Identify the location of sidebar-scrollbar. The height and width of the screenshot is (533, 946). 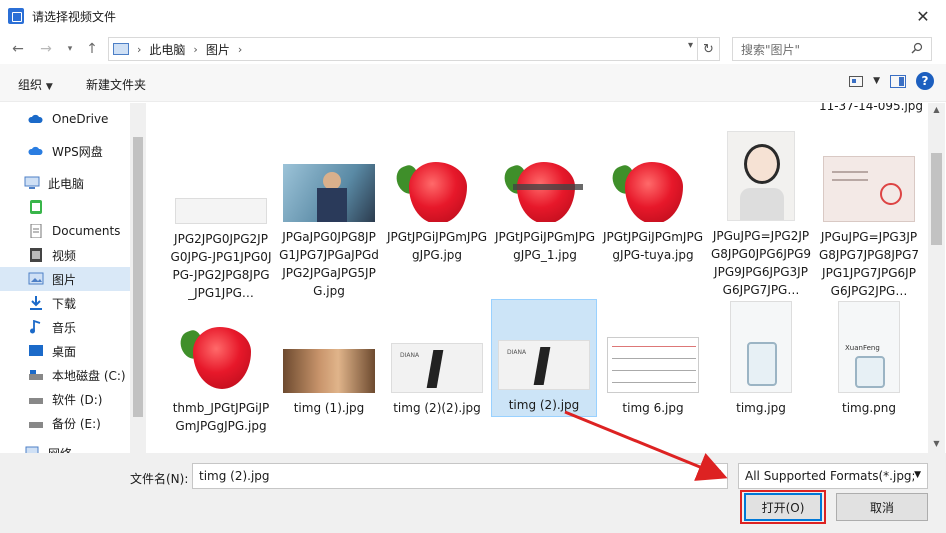
(138, 278).